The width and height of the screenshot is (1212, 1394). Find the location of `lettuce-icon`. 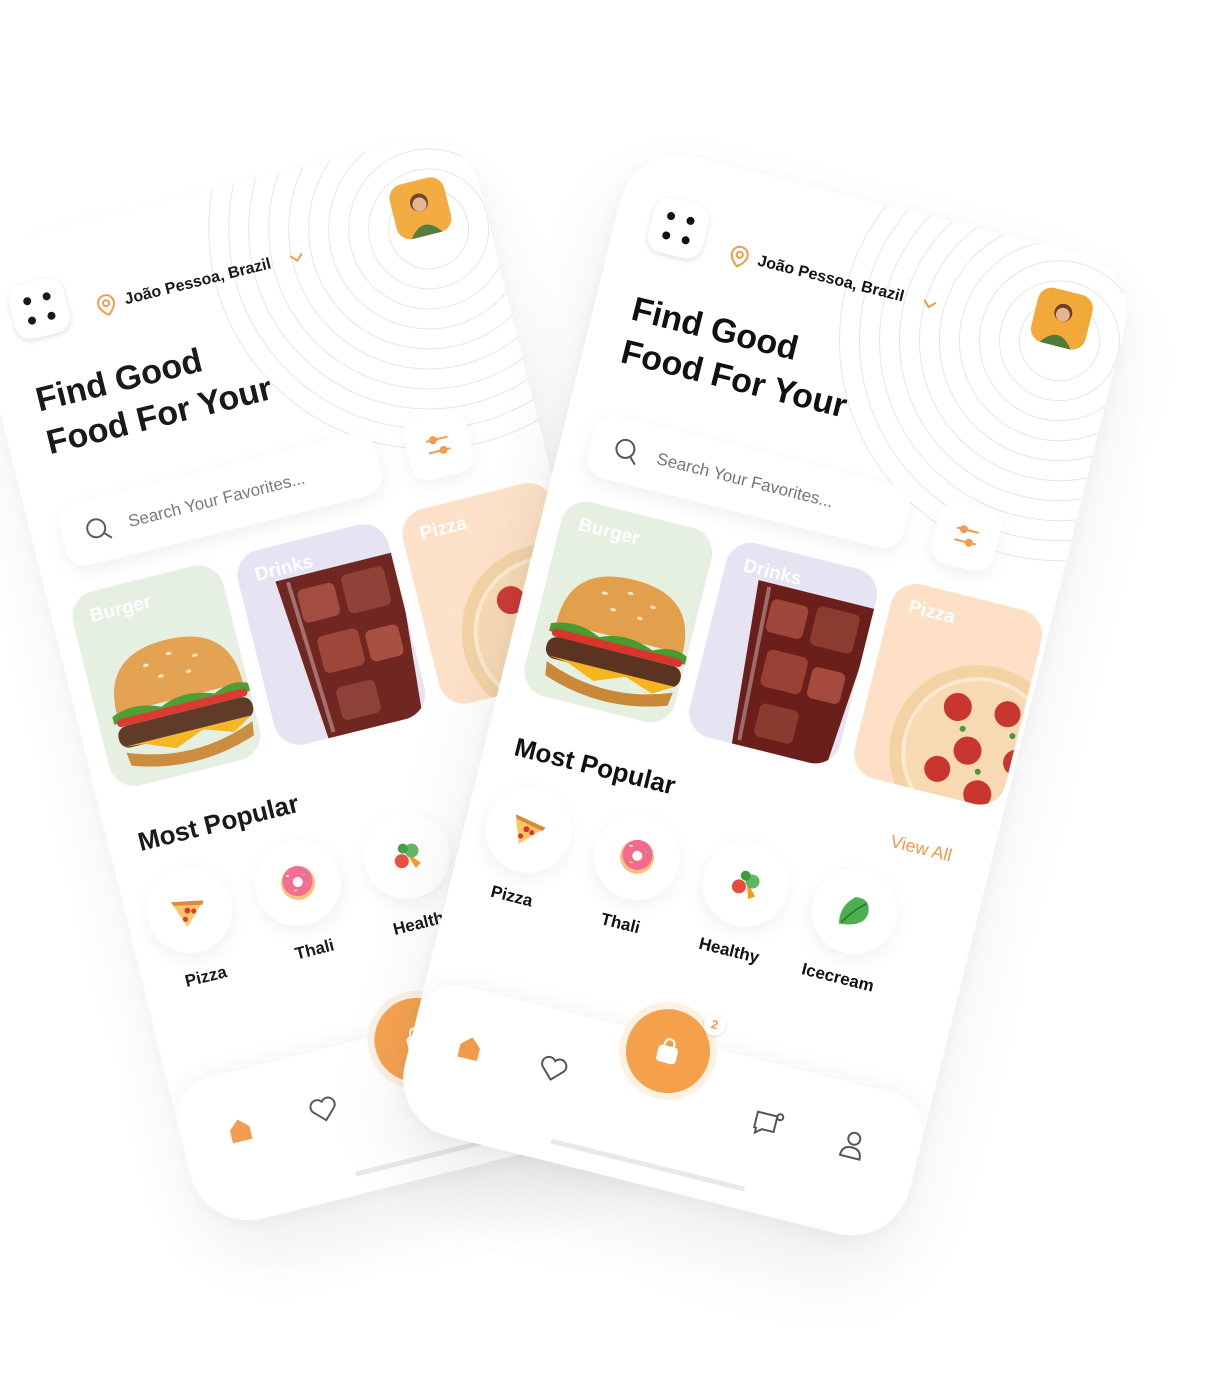

lettuce-icon is located at coordinates (853, 910).